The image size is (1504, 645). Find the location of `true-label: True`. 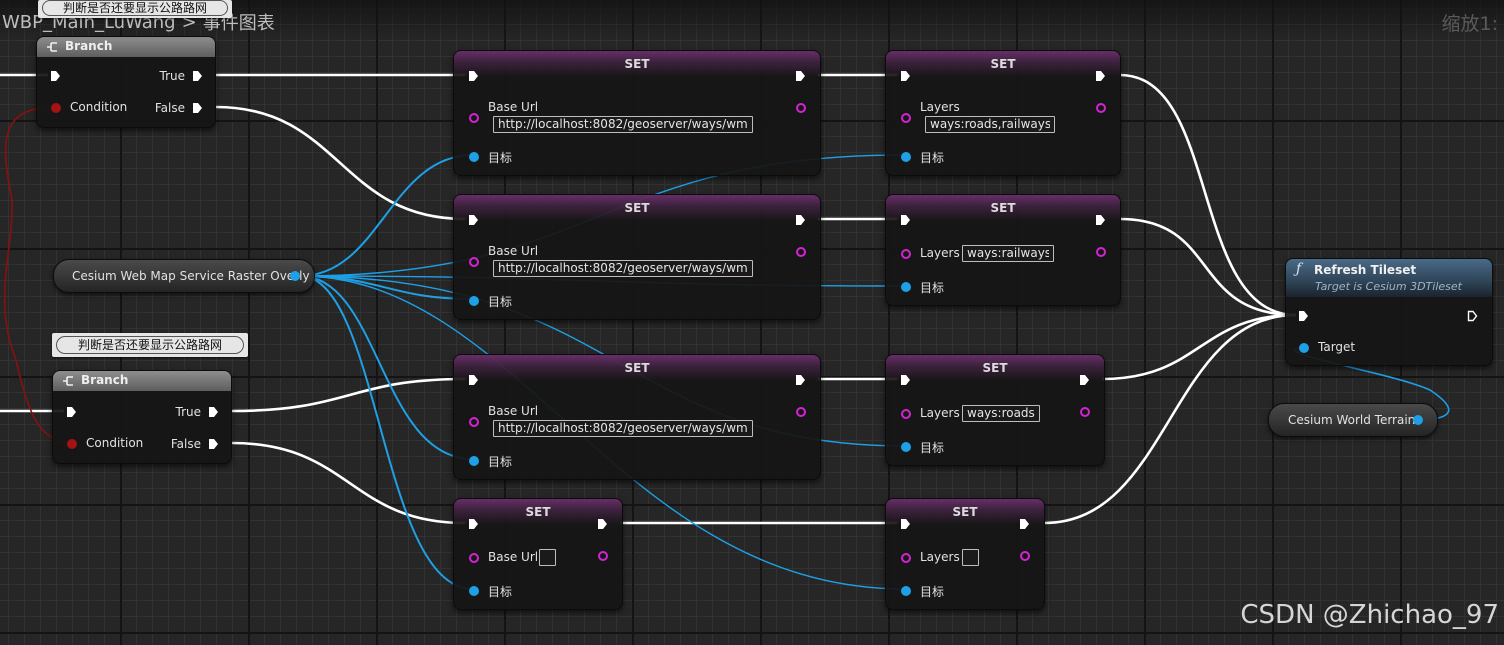

true-label: True is located at coordinates (172, 76).